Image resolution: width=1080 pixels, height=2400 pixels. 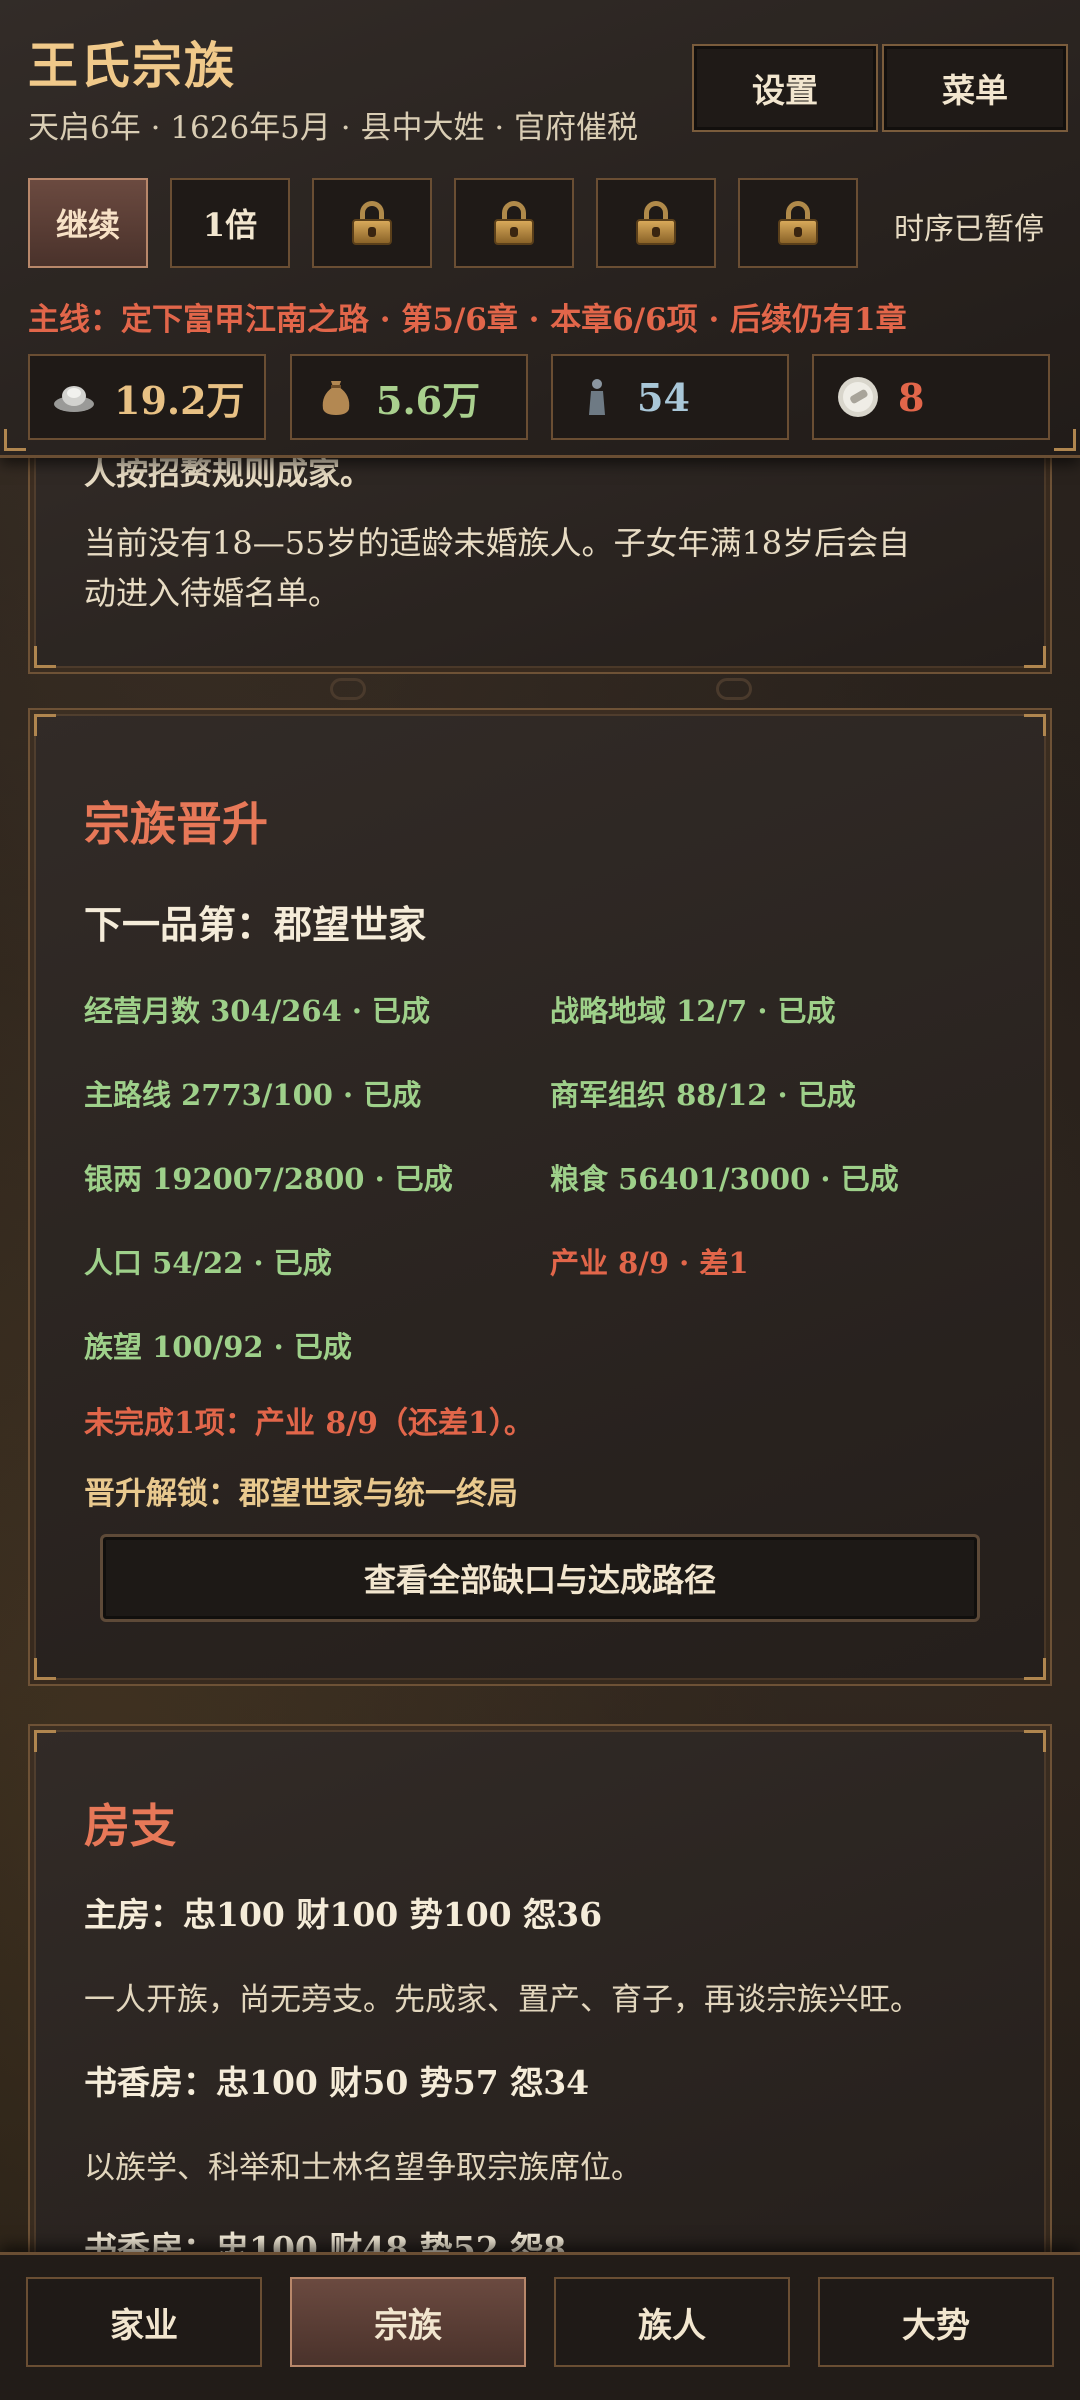 What do you see at coordinates (428, 400) in the screenshot?
I see `grain-value: 5.6万` at bounding box center [428, 400].